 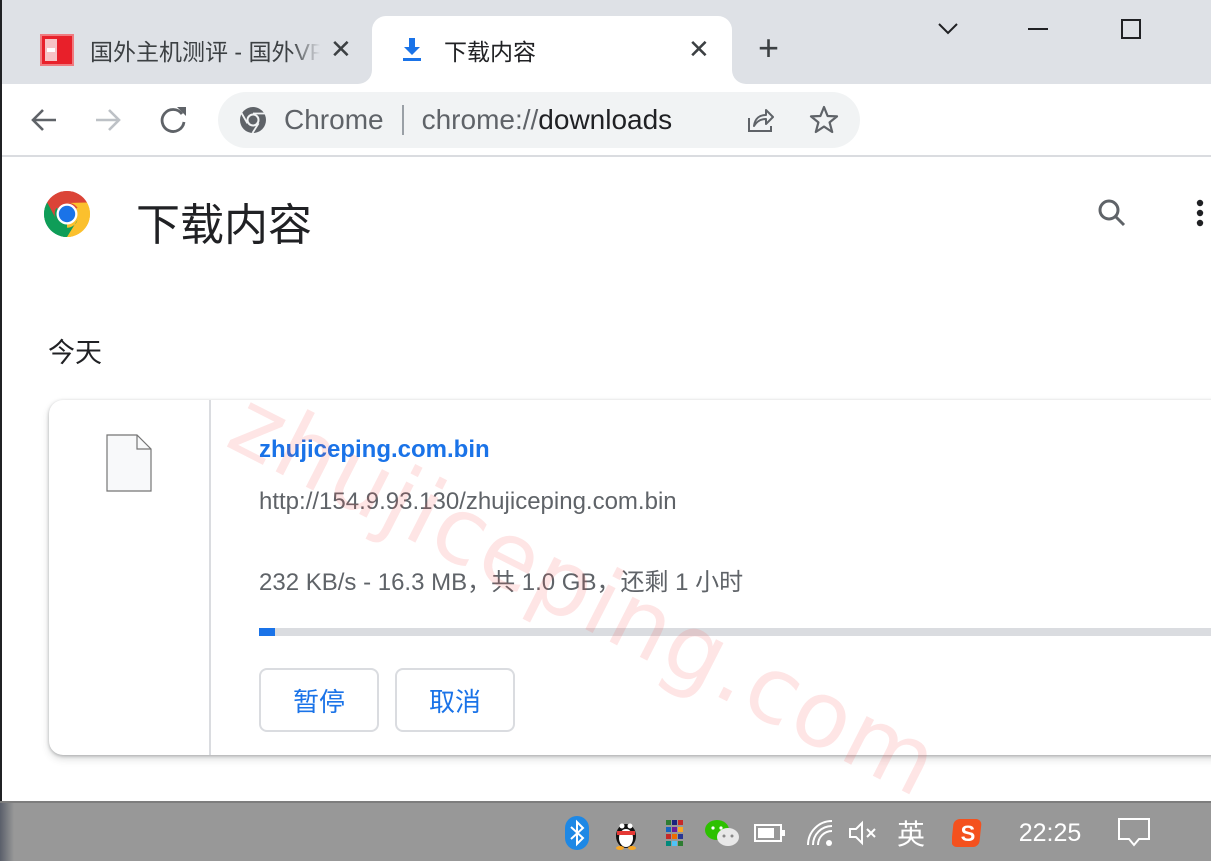 I want to click on page-title: 下载内容, so click(x=224, y=225).